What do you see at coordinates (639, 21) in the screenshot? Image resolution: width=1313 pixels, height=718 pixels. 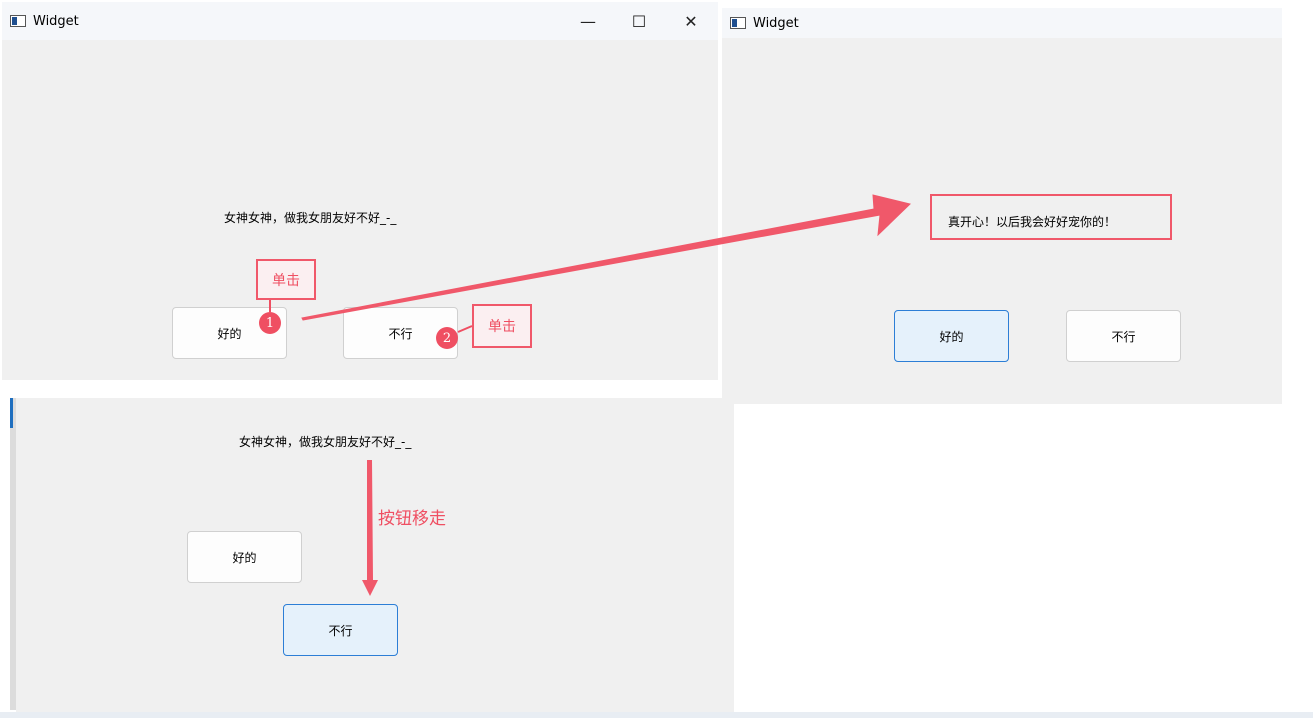 I see `maximize-icon: ☐` at bounding box center [639, 21].